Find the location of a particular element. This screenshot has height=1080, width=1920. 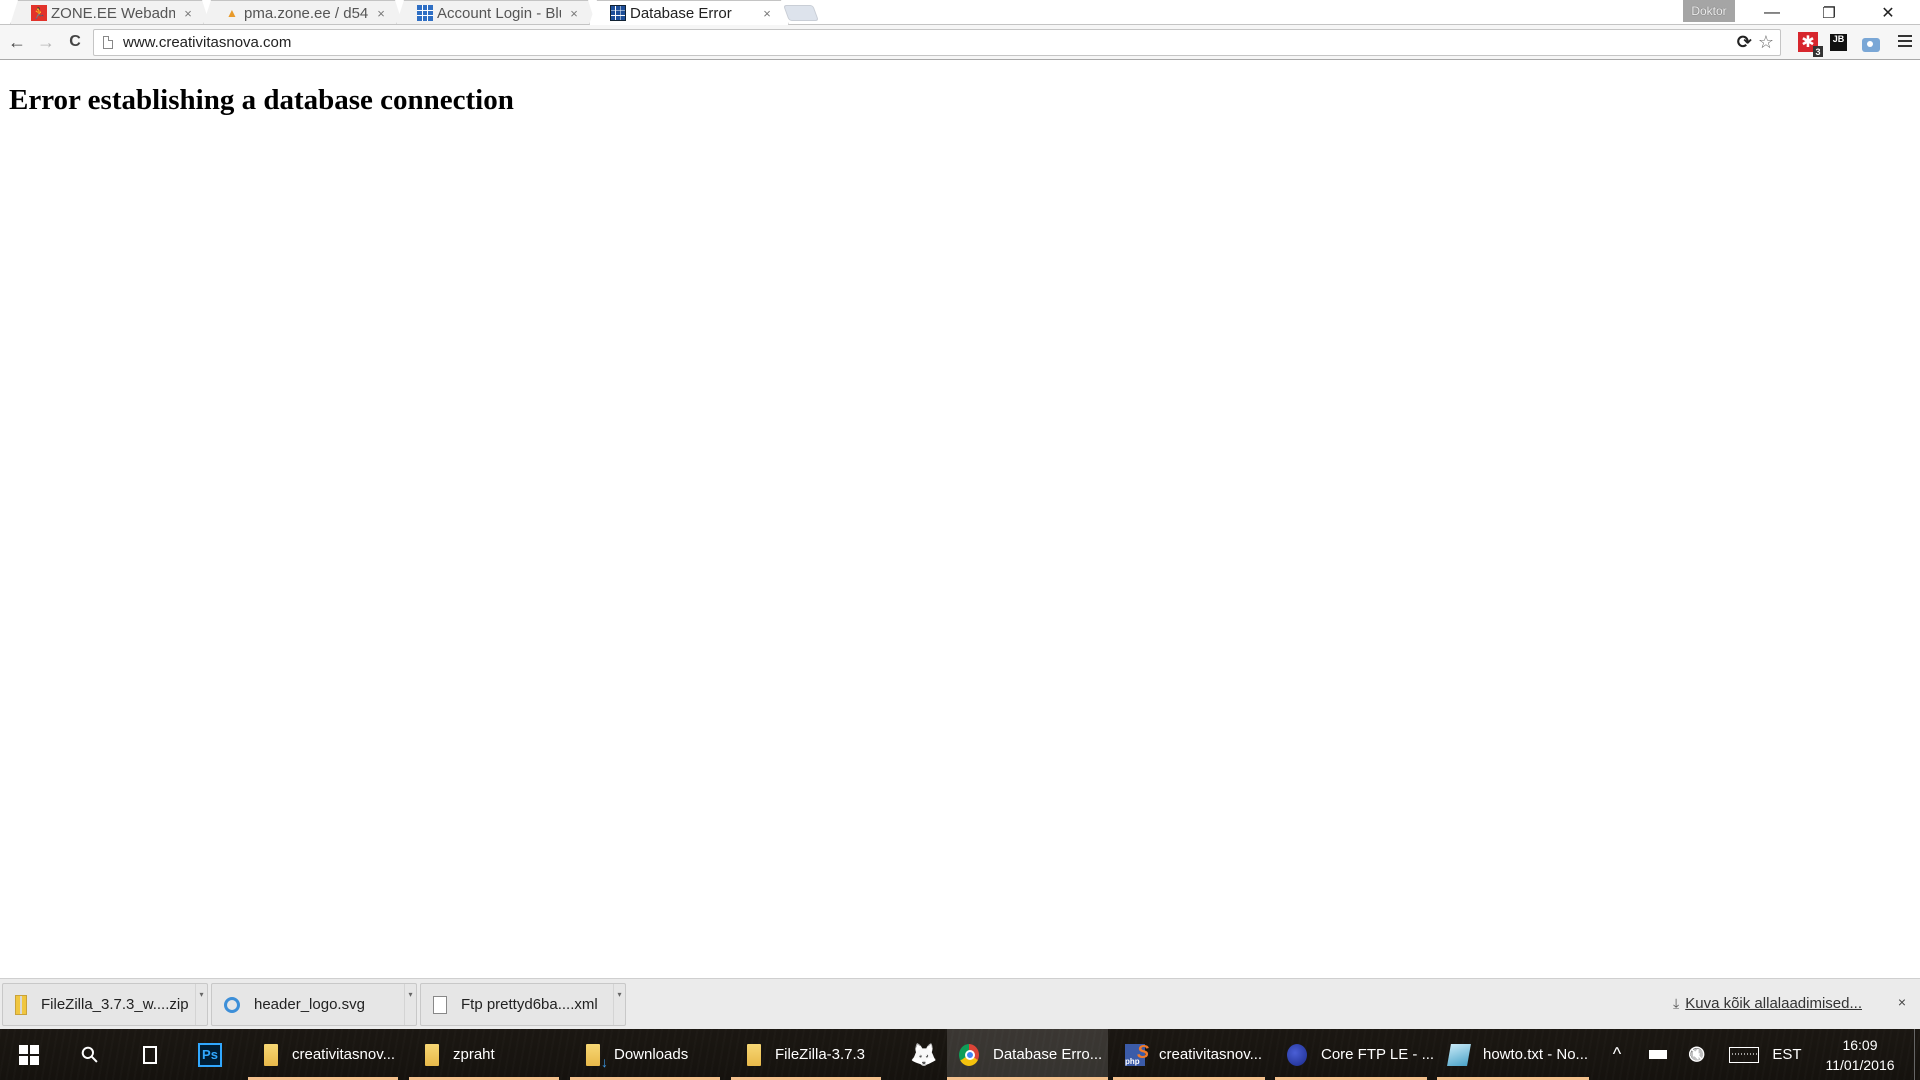

tab-account-login: Account Login - Blue × is located at coordinates (496, 12).